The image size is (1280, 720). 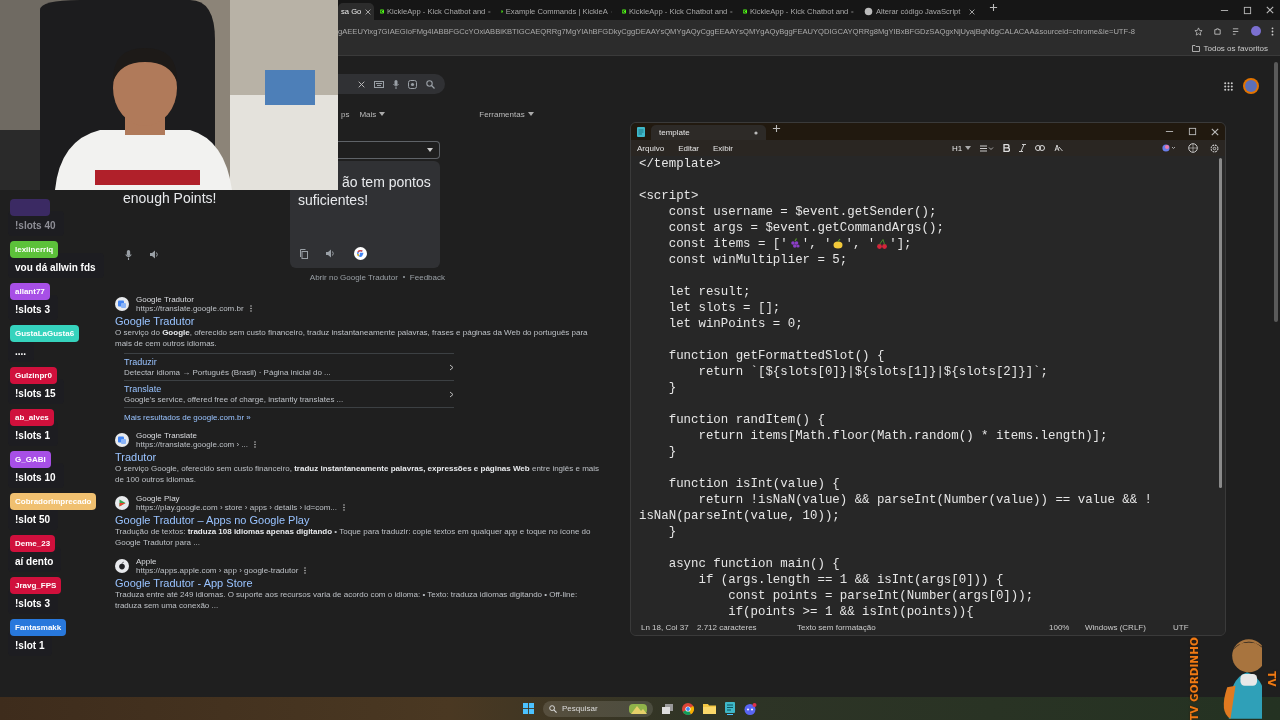 What do you see at coordinates (757, 260) in the screenshot?
I see `code-line: const winMultiplier = 5;` at bounding box center [757, 260].